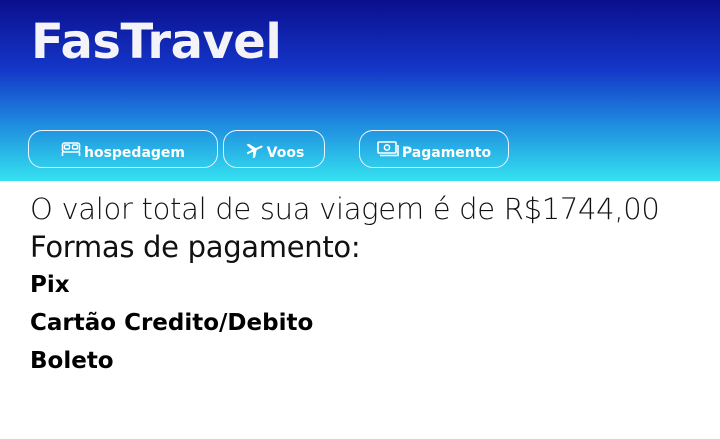 Image resolution: width=720 pixels, height=439 pixels. I want to click on main-nav: hospedagem Voos Pagamento, so click(360, 150).